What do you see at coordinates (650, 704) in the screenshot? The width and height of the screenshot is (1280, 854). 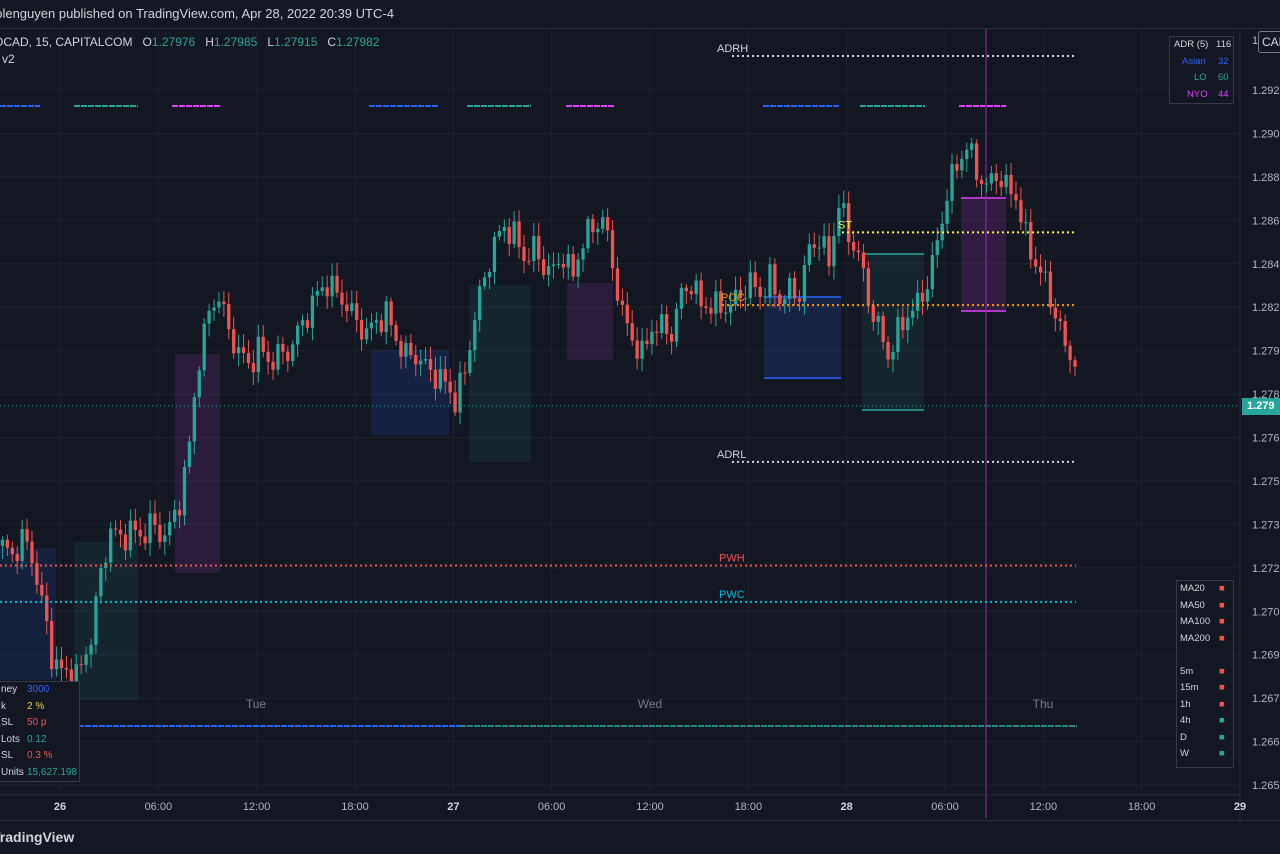 I see `day-label: Wed` at bounding box center [650, 704].